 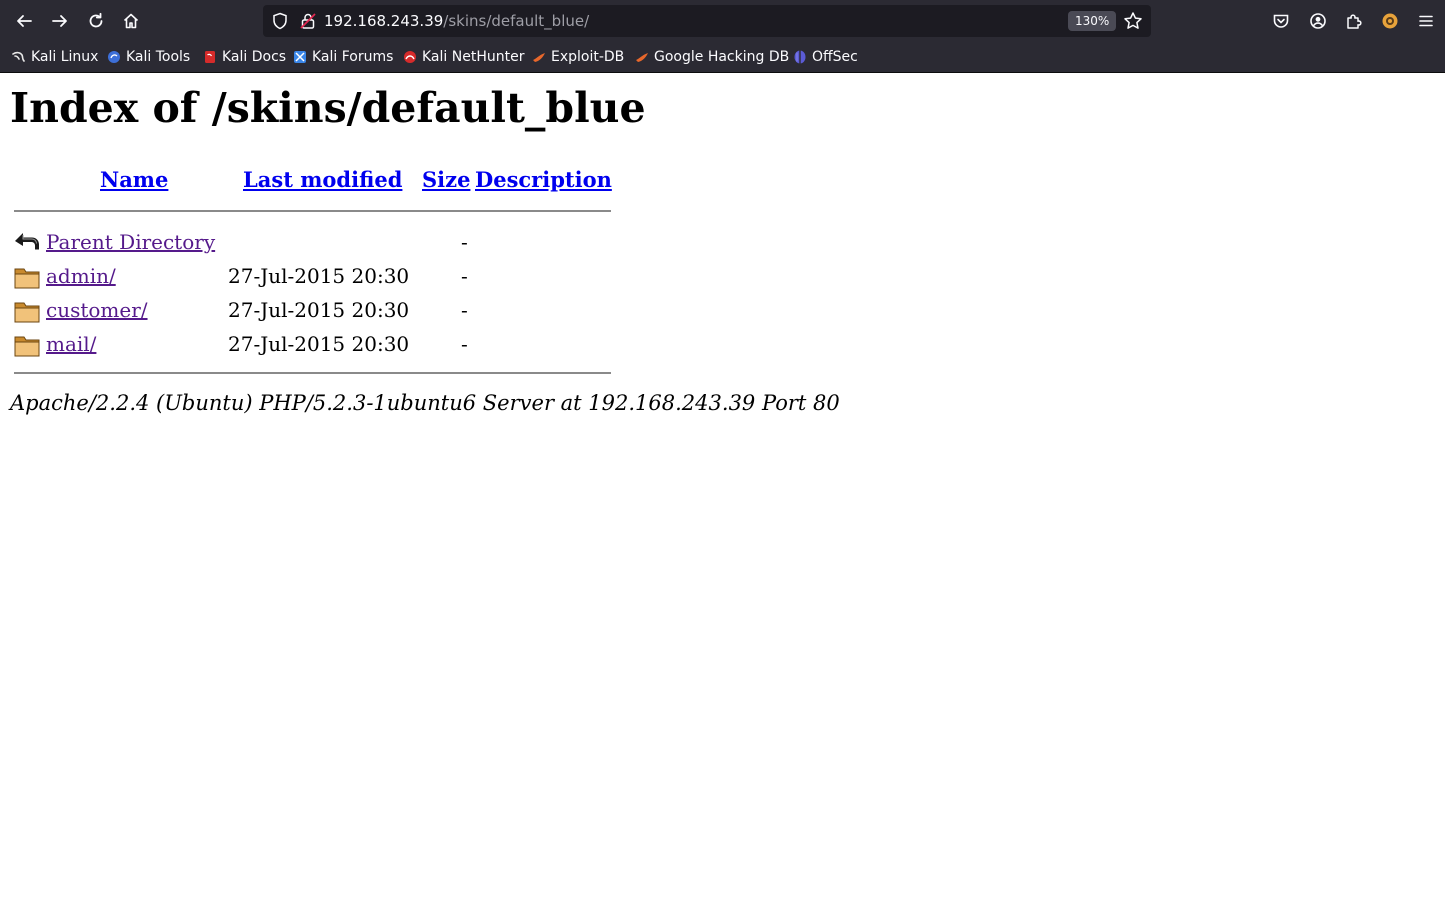 I want to click on bookmark-label: Kali NetHunter, so click(x=473, y=57).